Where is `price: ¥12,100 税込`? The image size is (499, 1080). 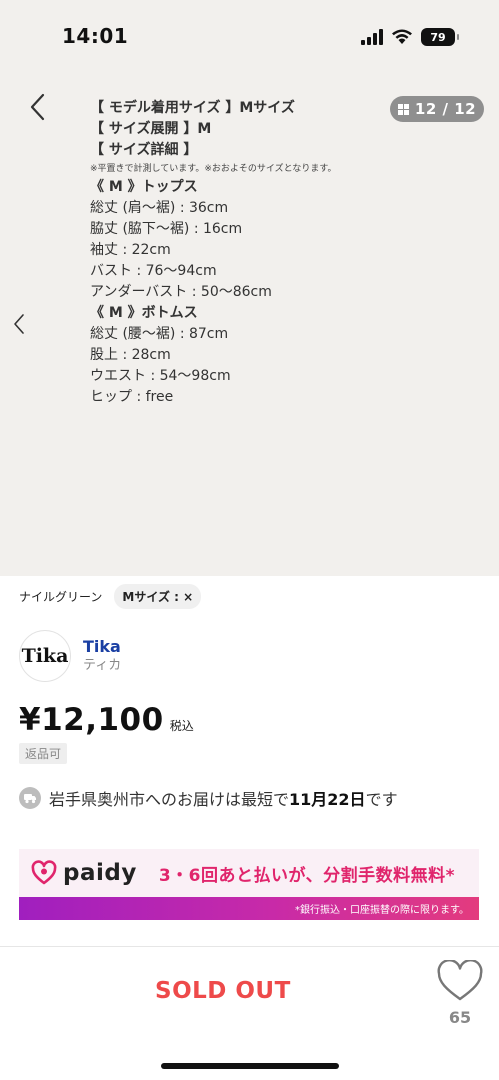 price: ¥12,100 税込 is located at coordinates (106, 720).